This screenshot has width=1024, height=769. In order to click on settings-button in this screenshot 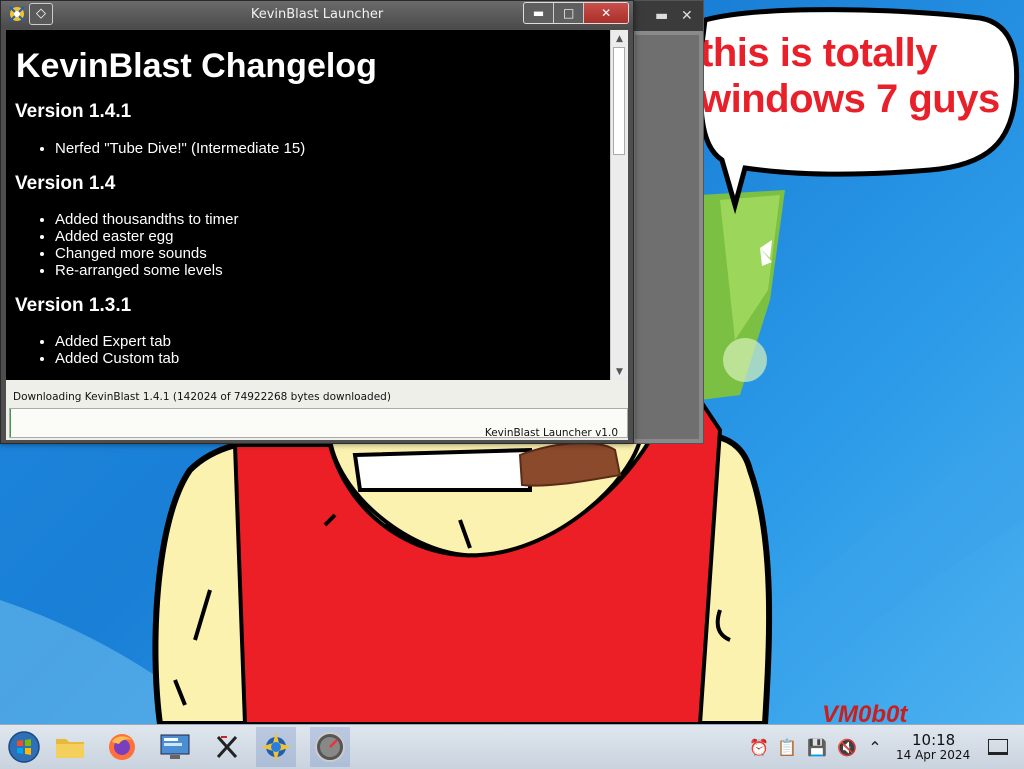, I will do `click(175, 747)`.